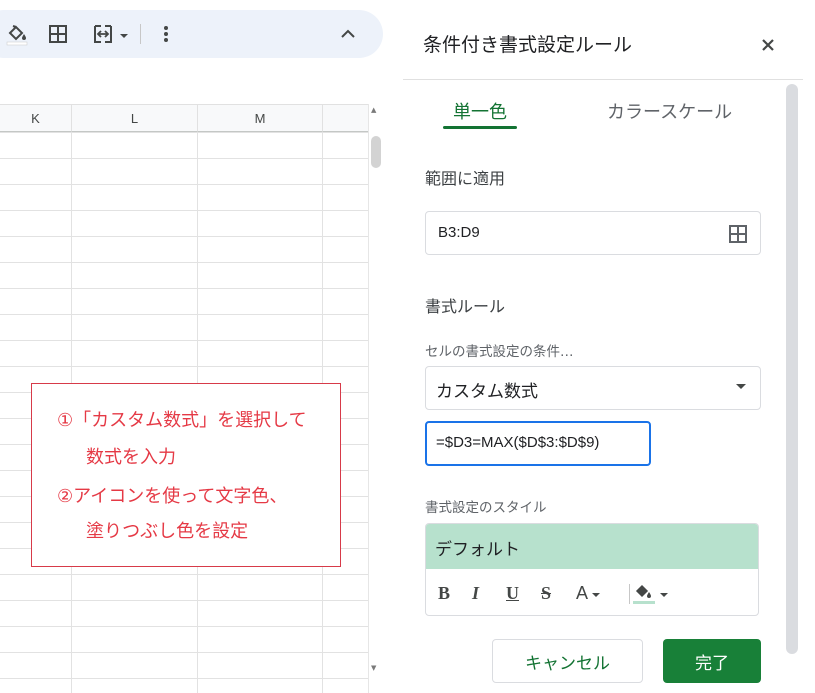  I want to click on strikethrough-button: S, so click(546, 593).